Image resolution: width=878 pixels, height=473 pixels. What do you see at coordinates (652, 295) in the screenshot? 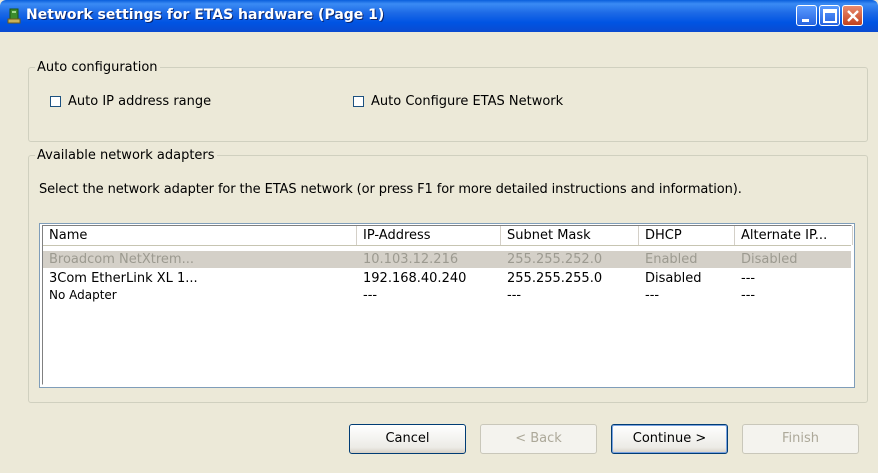
I see `cell-dhcp: ---` at bounding box center [652, 295].